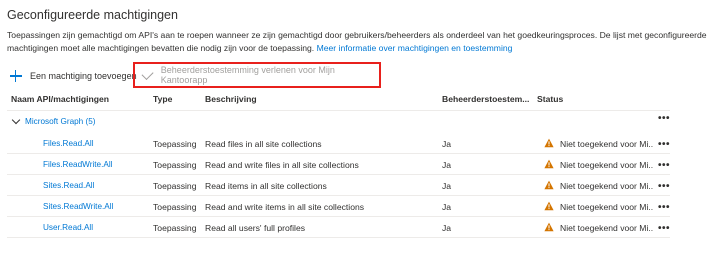  Describe the element at coordinates (83, 76) in the screenshot. I see `add-permission-label: Een machtiging toevoegen` at that location.